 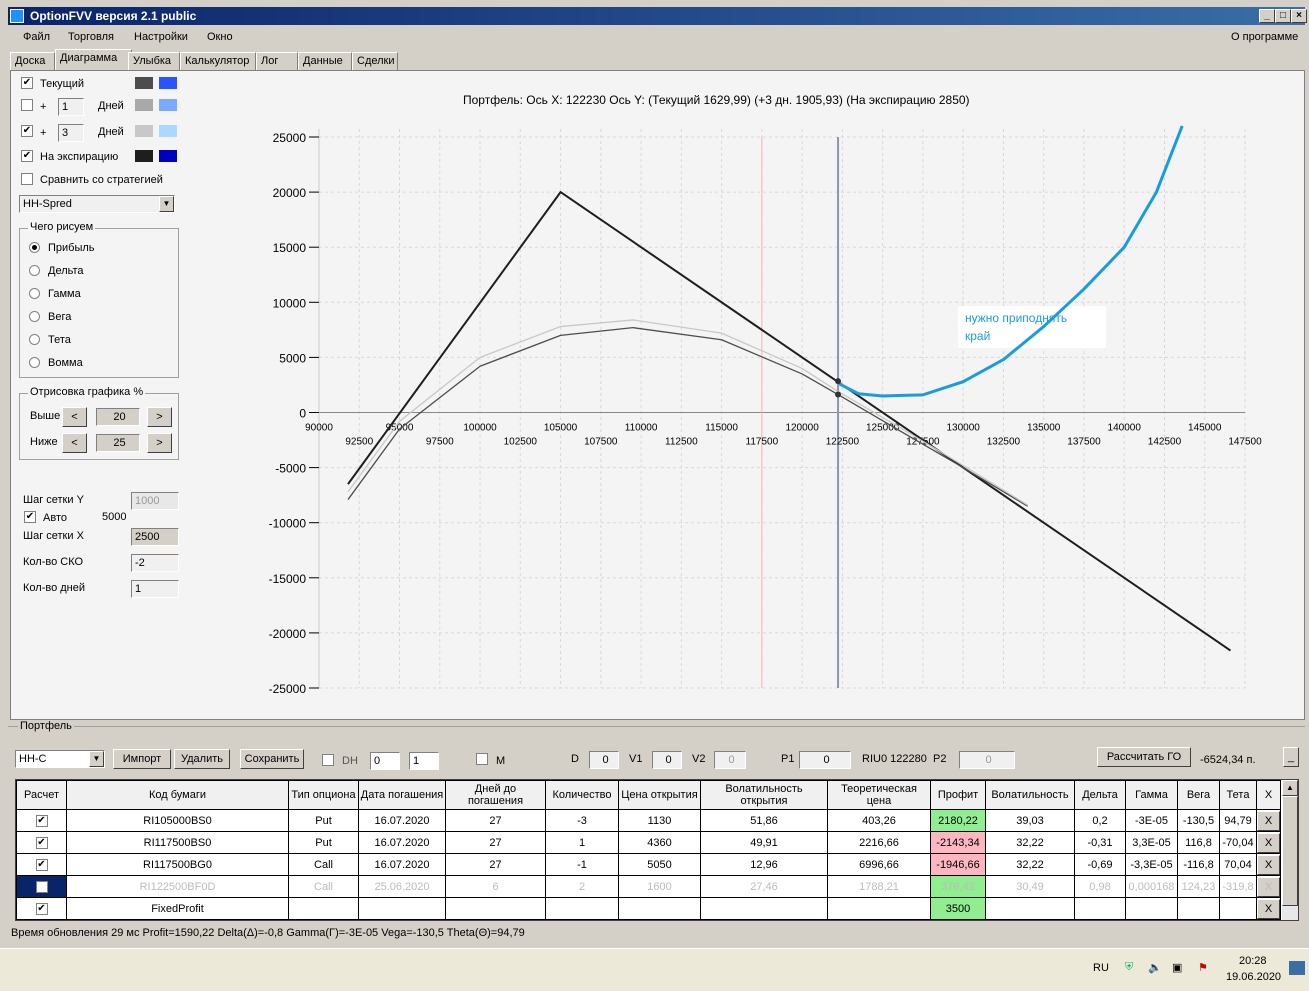 I want to click on scroll-up-icon: ▲, so click(x=1290, y=788).